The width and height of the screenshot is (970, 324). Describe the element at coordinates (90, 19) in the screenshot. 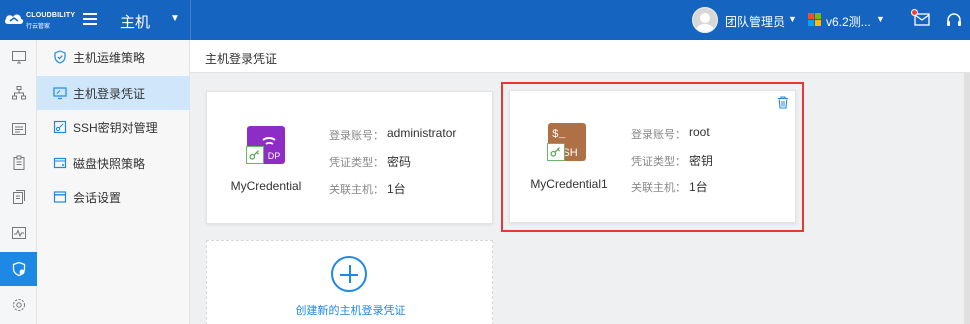

I see `menu-toggle-icon` at that location.